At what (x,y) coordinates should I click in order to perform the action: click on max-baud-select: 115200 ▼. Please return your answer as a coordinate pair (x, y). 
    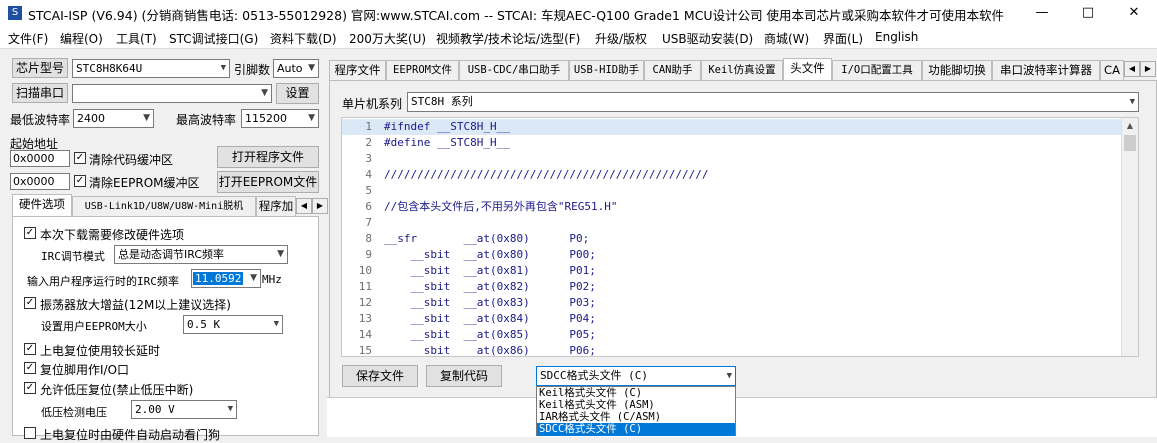
    Looking at the image, I should click on (280, 118).